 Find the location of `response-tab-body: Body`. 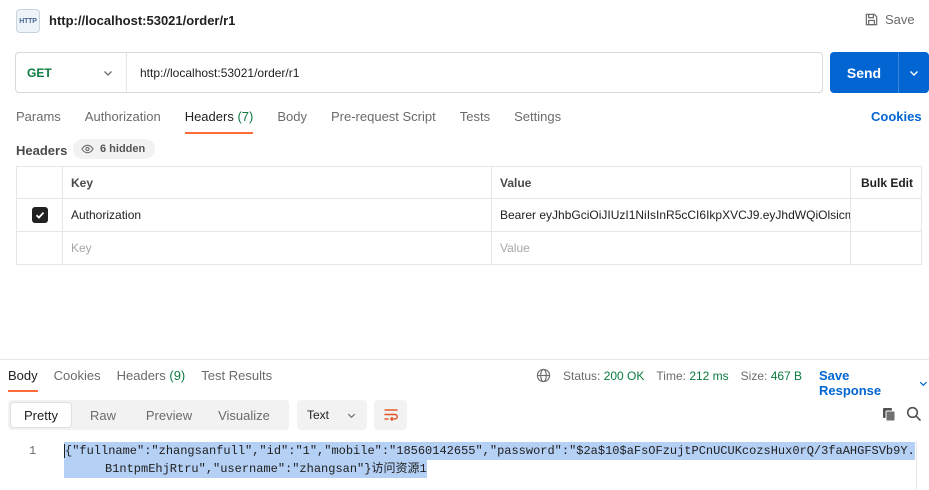

response-tab-body: Body is located at coordinates (23, 380).